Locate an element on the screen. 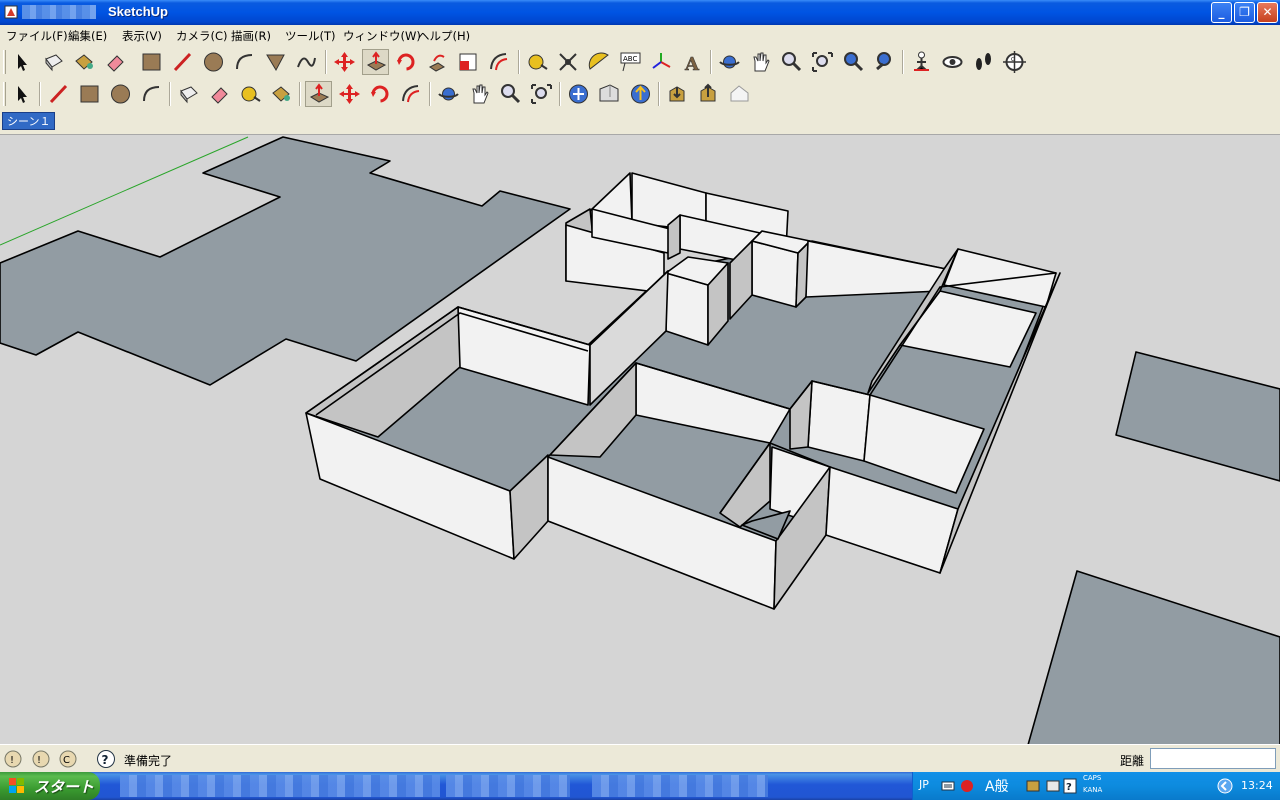 This screenshot has width=1280, height=800. menu-help: ヘルプ(H) is located at coordinates (444, 36).